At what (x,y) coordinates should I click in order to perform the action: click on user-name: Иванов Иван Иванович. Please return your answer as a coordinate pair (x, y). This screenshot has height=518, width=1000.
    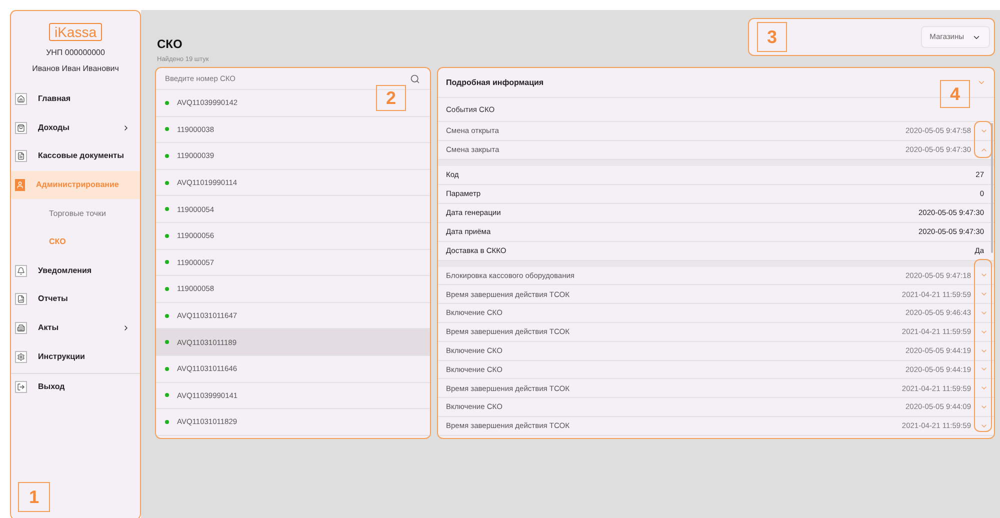
    Looking at the image, I should click on (75, 69).